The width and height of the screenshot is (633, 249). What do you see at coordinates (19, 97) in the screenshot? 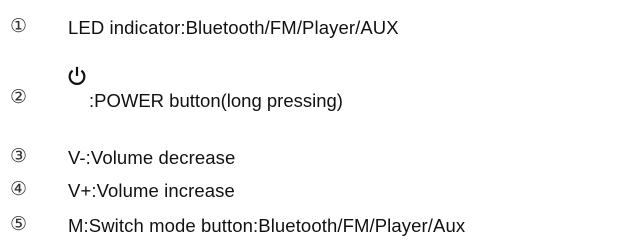
I see `item-number: ②` at bounding box center [19, 97].